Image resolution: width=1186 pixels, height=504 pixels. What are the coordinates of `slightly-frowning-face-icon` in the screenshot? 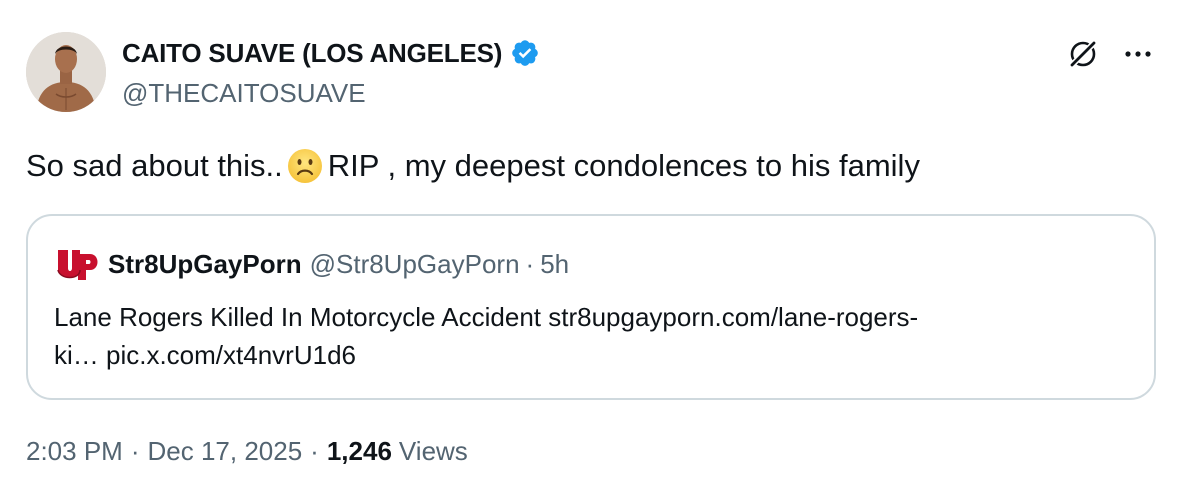 It's located at (305, 166).